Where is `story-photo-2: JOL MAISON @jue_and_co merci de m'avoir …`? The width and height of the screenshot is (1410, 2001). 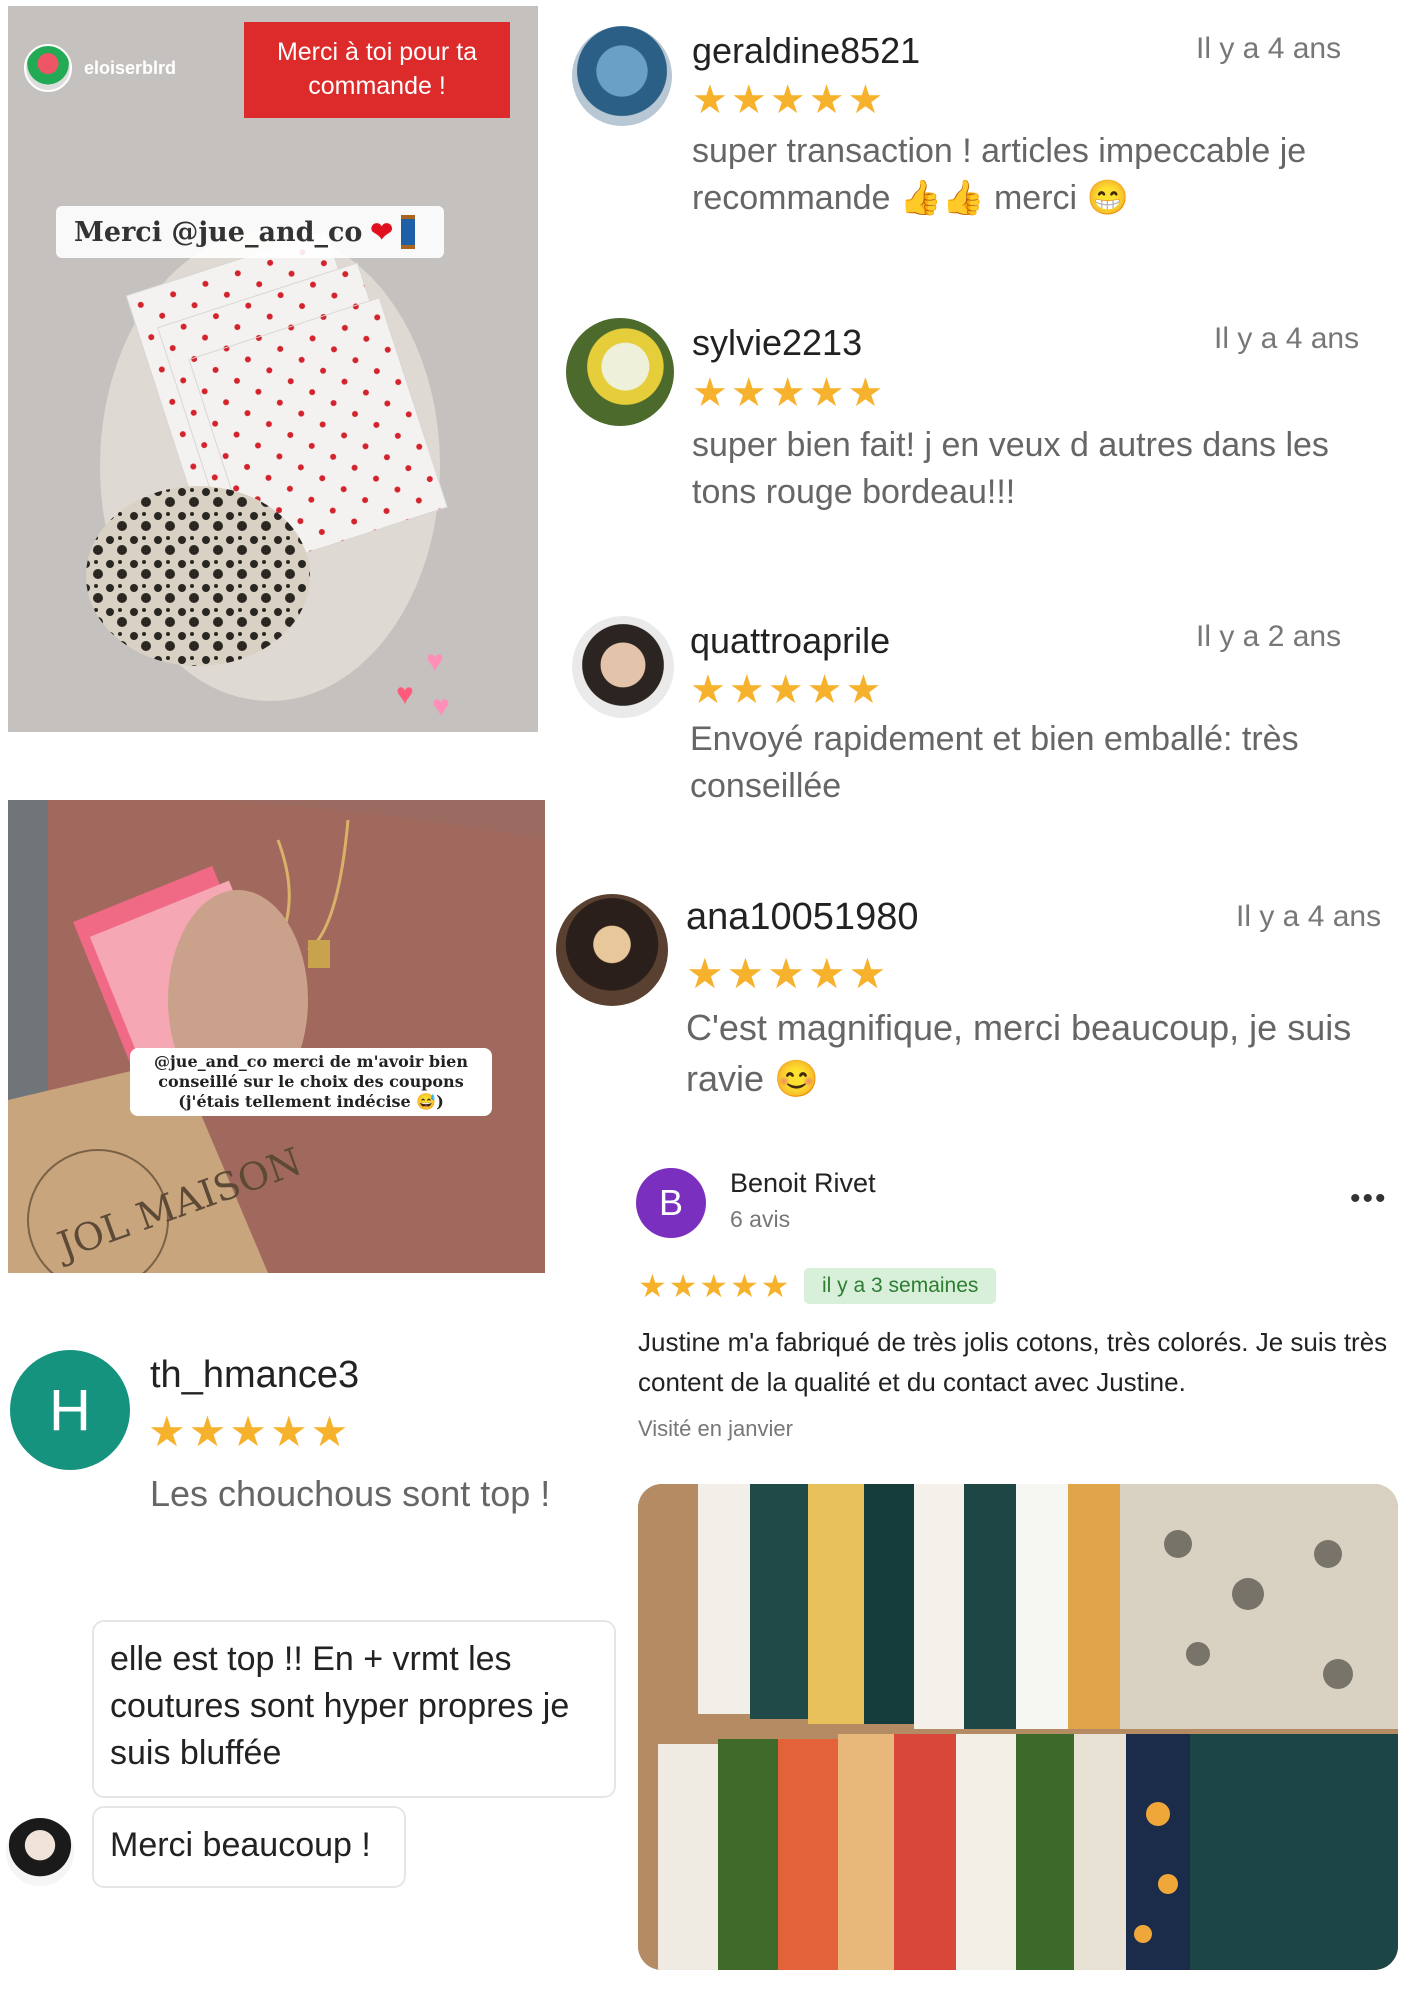 story-photo-2: JOL MAISON @jue_and_co merci de m'avoir … is located at coordinates (276, 1036).